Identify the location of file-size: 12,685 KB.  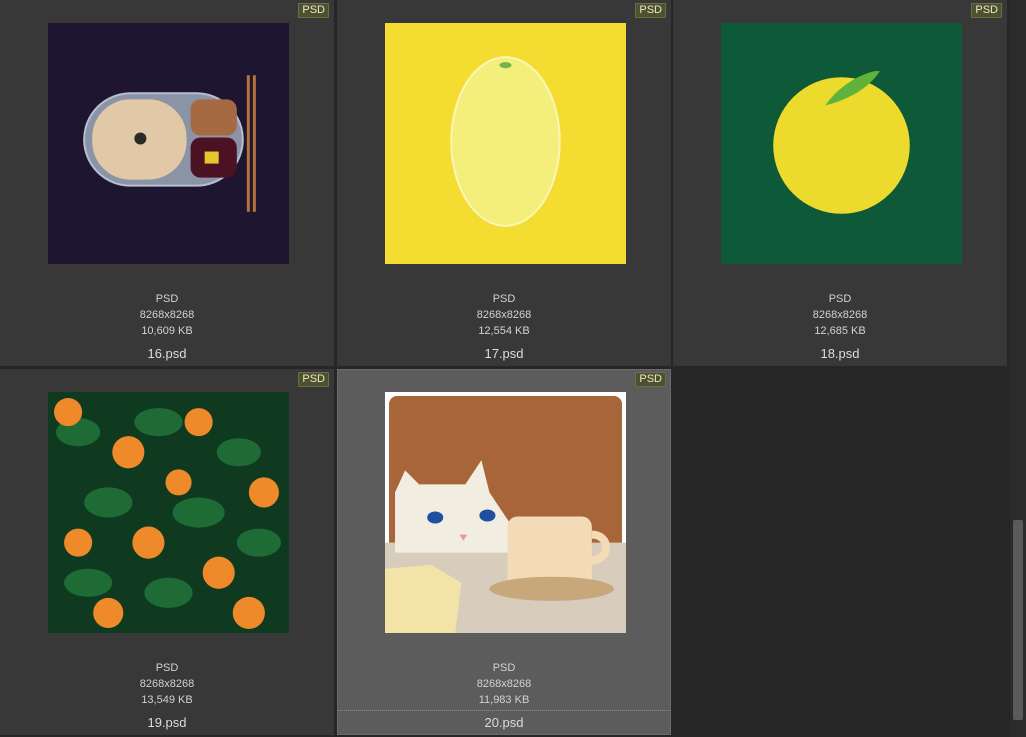
(840, 331).